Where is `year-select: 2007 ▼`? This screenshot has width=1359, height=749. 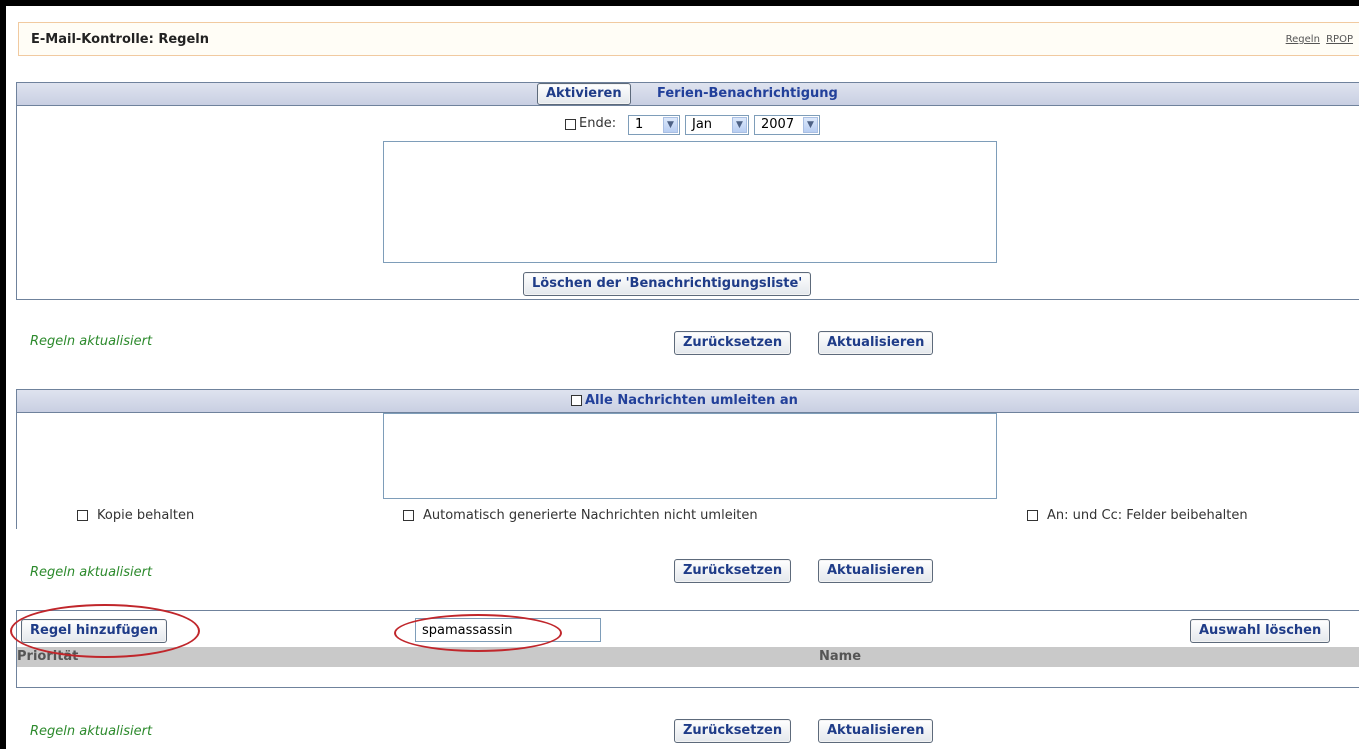 year-select: 2007 ▼ is located at coordinates (787, 125).